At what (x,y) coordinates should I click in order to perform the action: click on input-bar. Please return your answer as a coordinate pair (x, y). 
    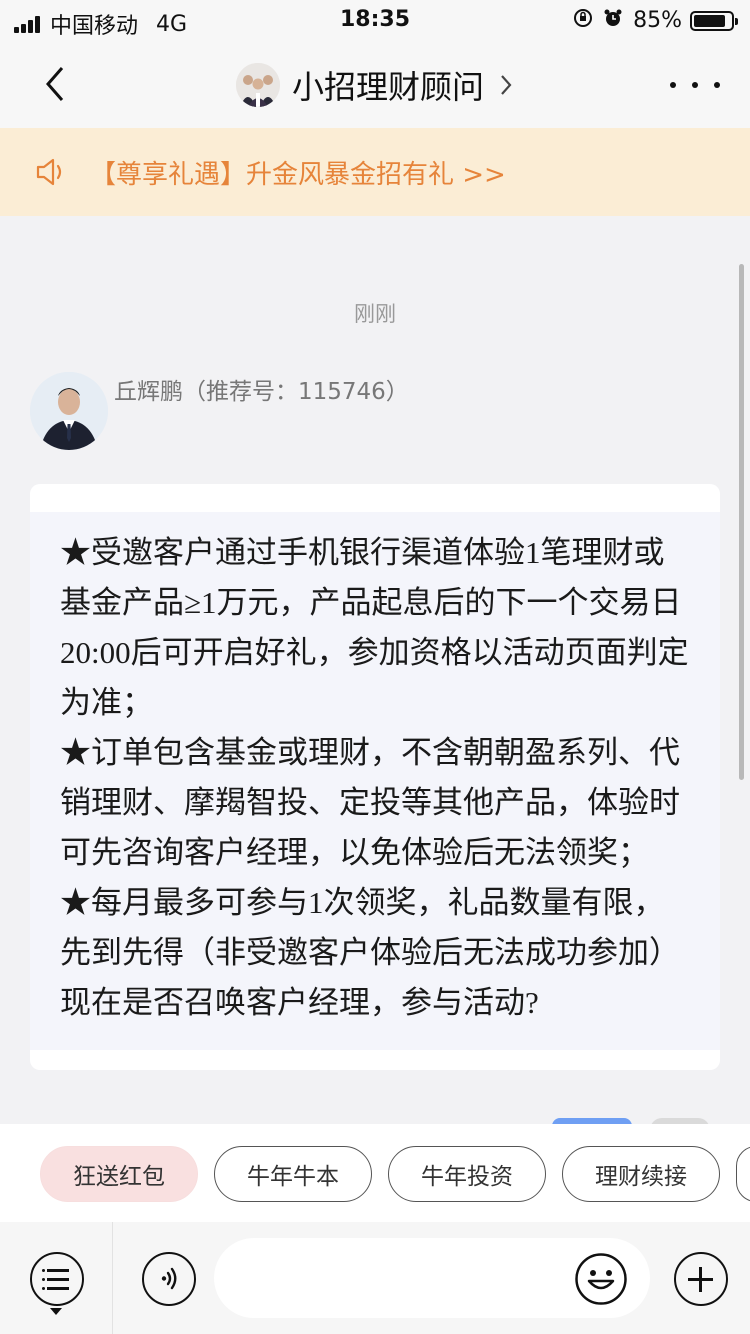
    Looking at the image, I should click on (375, 1278).